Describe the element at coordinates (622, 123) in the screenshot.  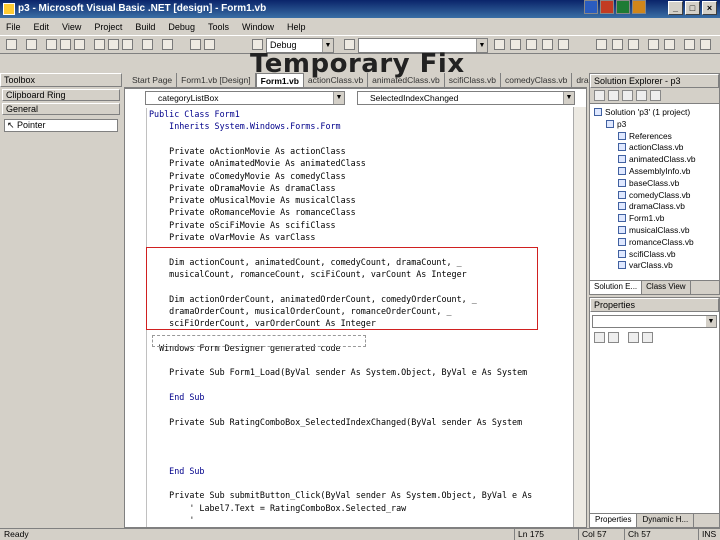
I see `tree-item-label: p3` at that location.